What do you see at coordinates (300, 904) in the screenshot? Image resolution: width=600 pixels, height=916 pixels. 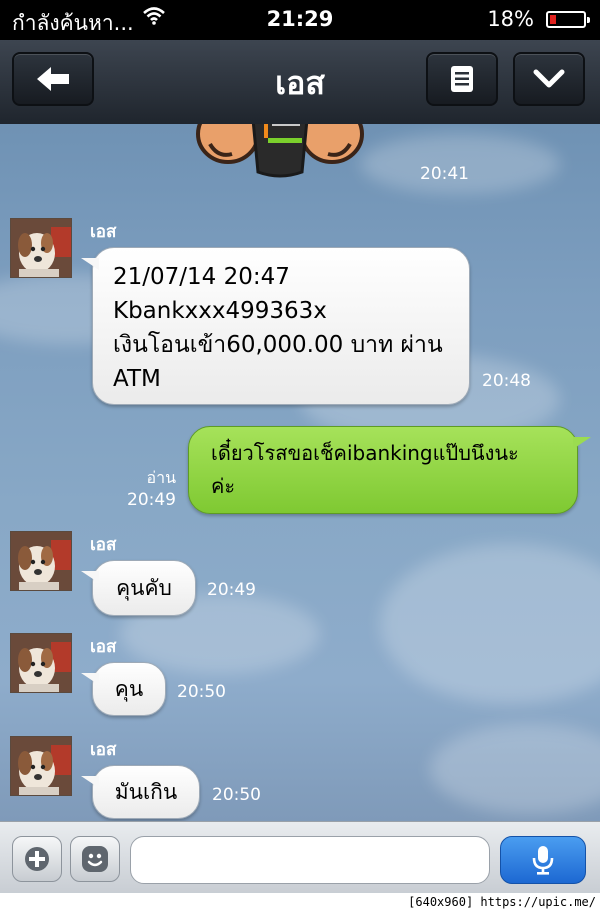 I see `footer: [640x960] https://upic.me/` at bounding box center [300, 904].